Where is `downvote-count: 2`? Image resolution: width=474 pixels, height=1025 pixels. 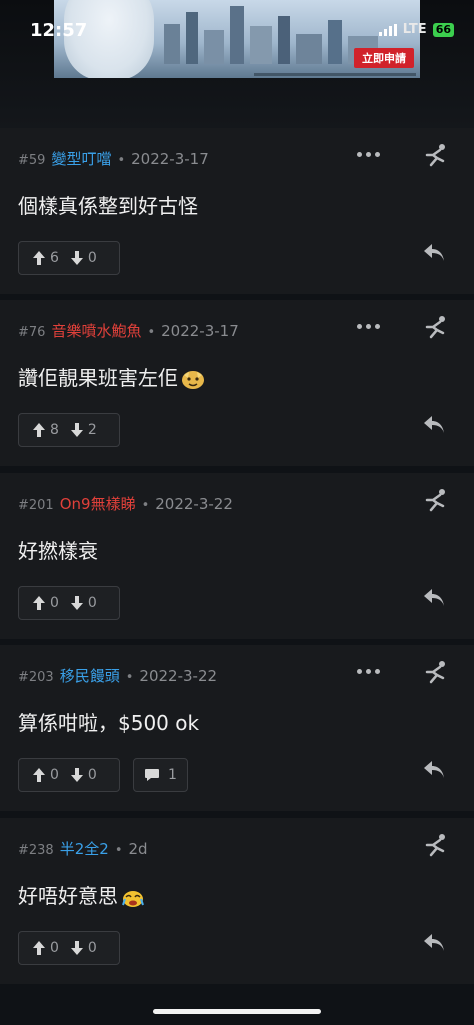
downvote-count: 2 is located at coordinates (92, 430).